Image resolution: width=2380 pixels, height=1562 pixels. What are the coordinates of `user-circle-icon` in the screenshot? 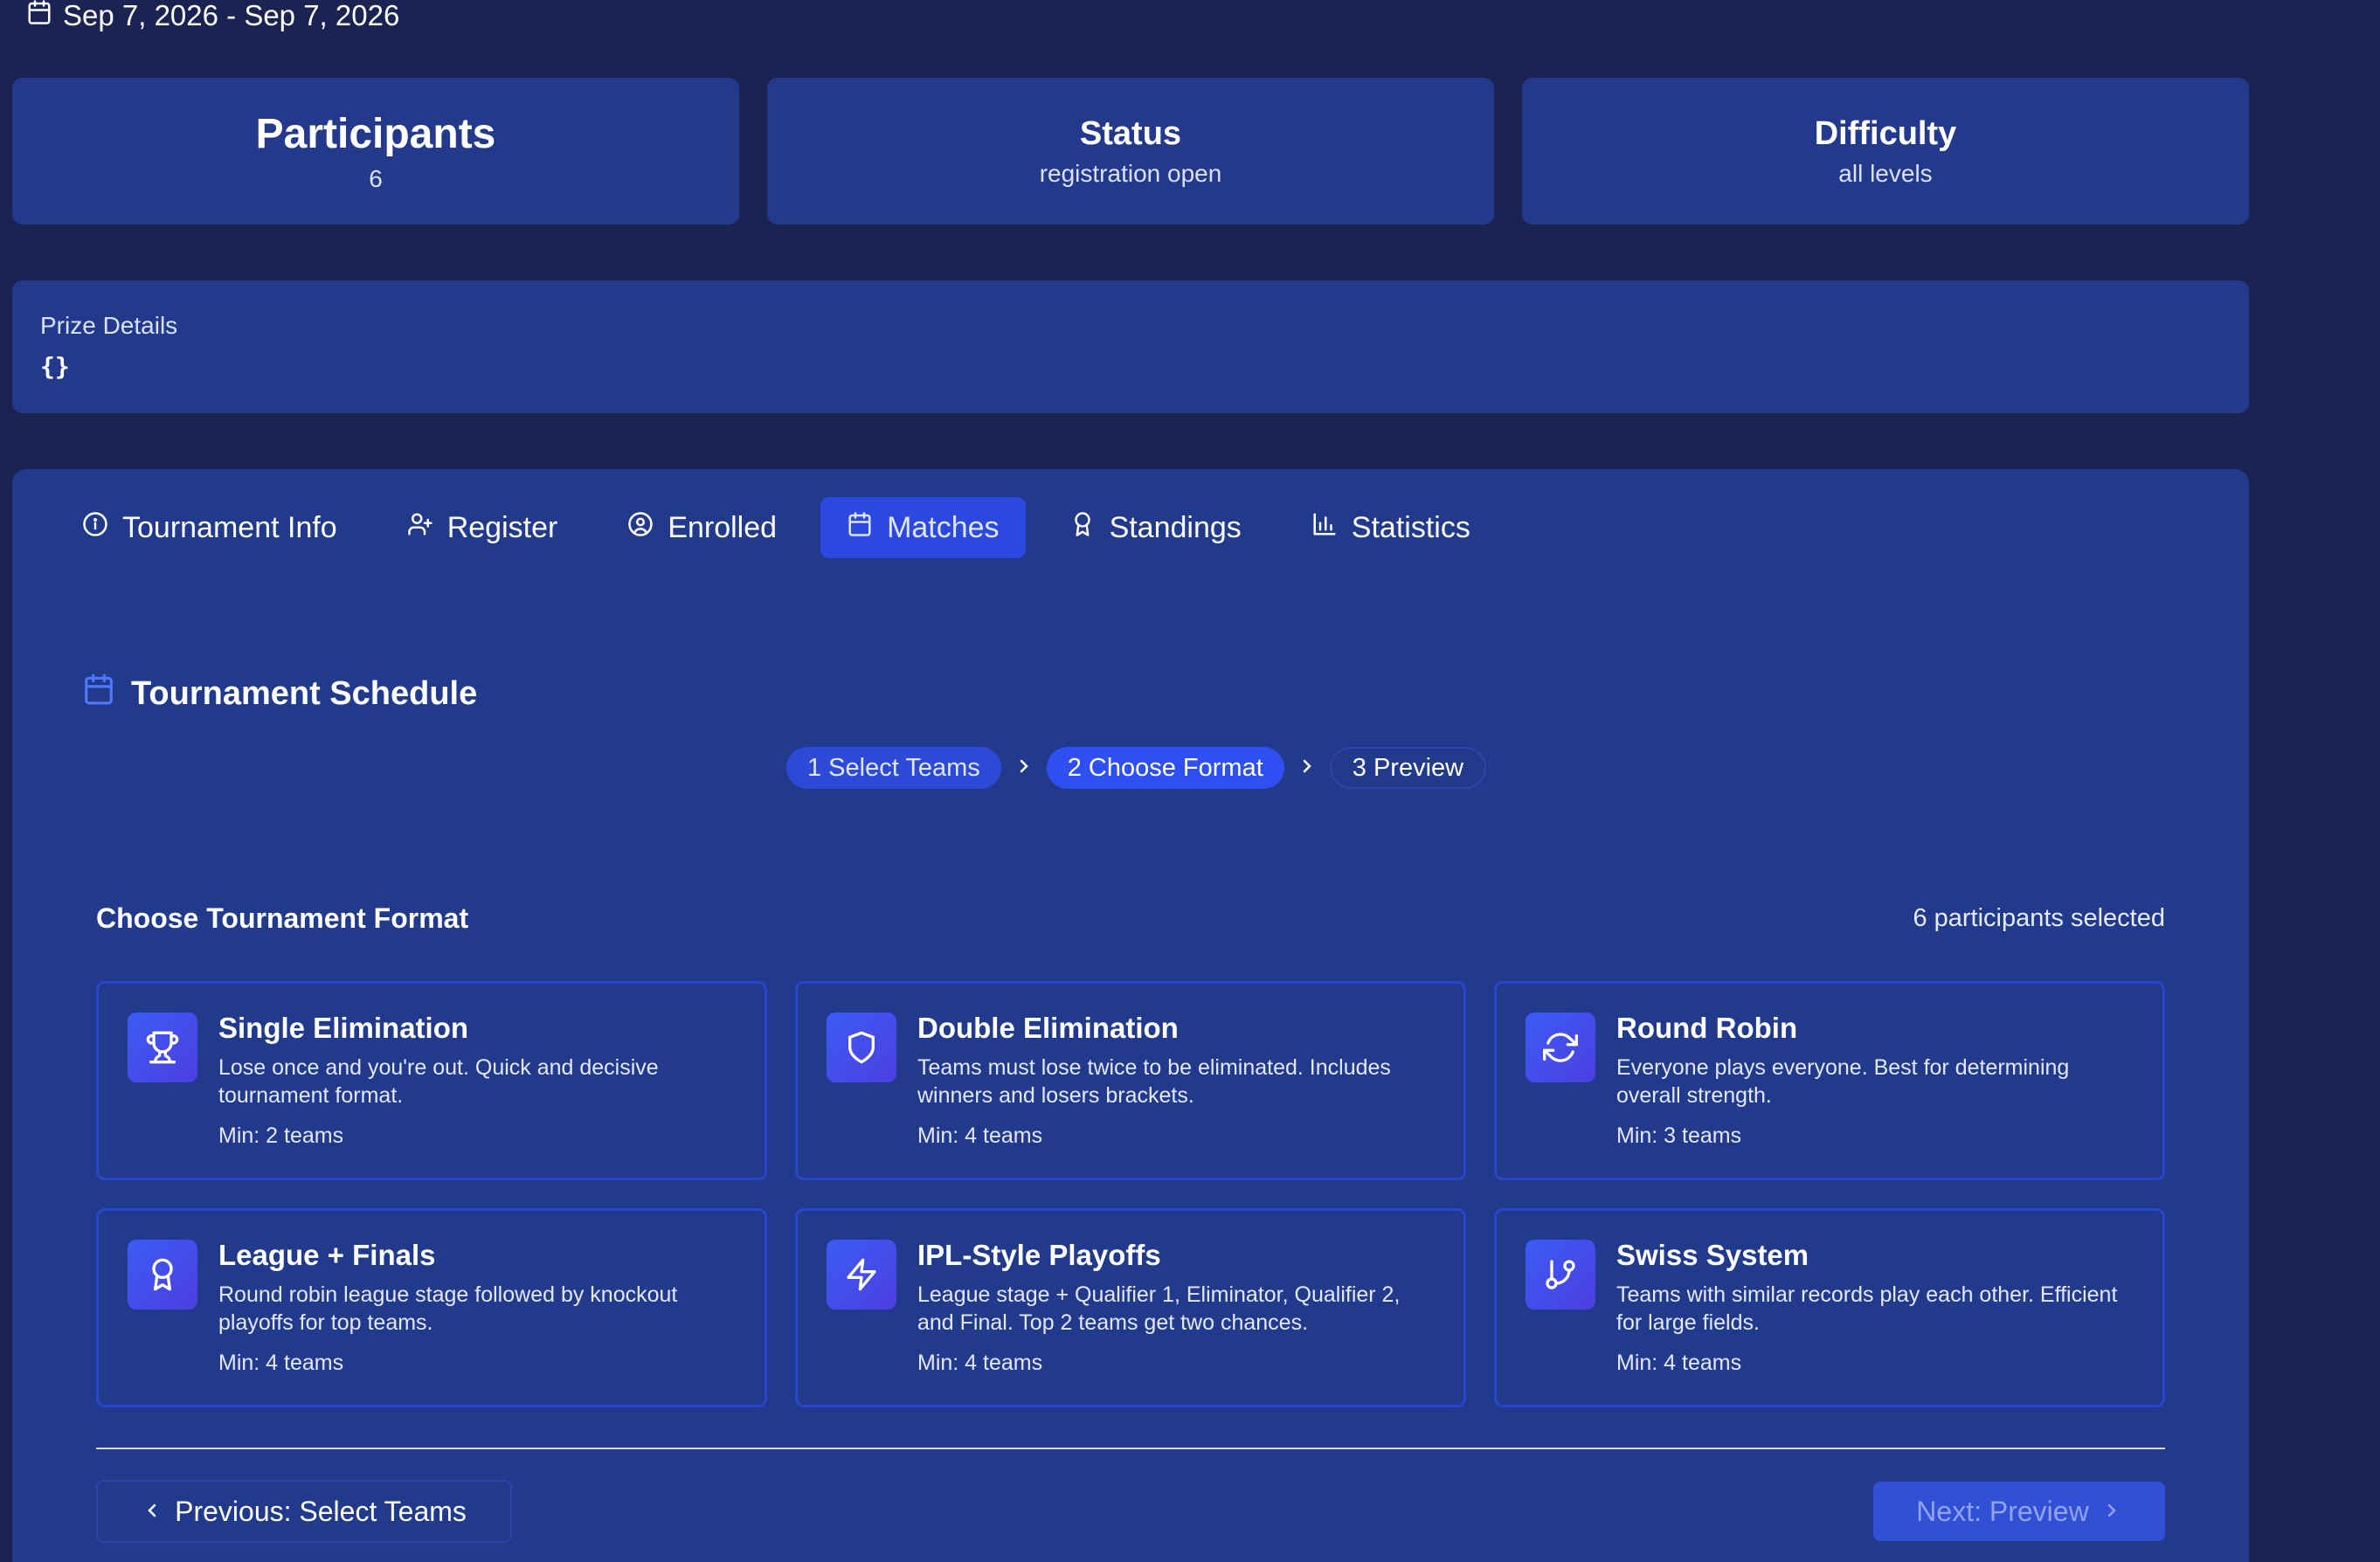 It's located at (640, 528).